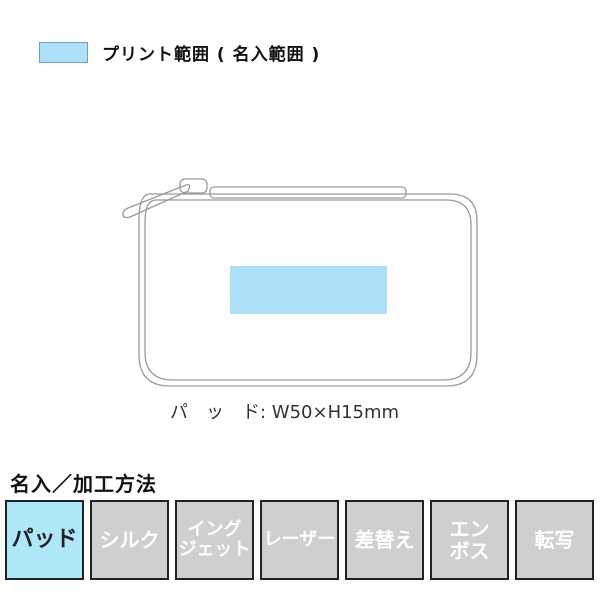  Describe the element at coordinates (308, 290) in the screenshot. I see `print-area` at that location.